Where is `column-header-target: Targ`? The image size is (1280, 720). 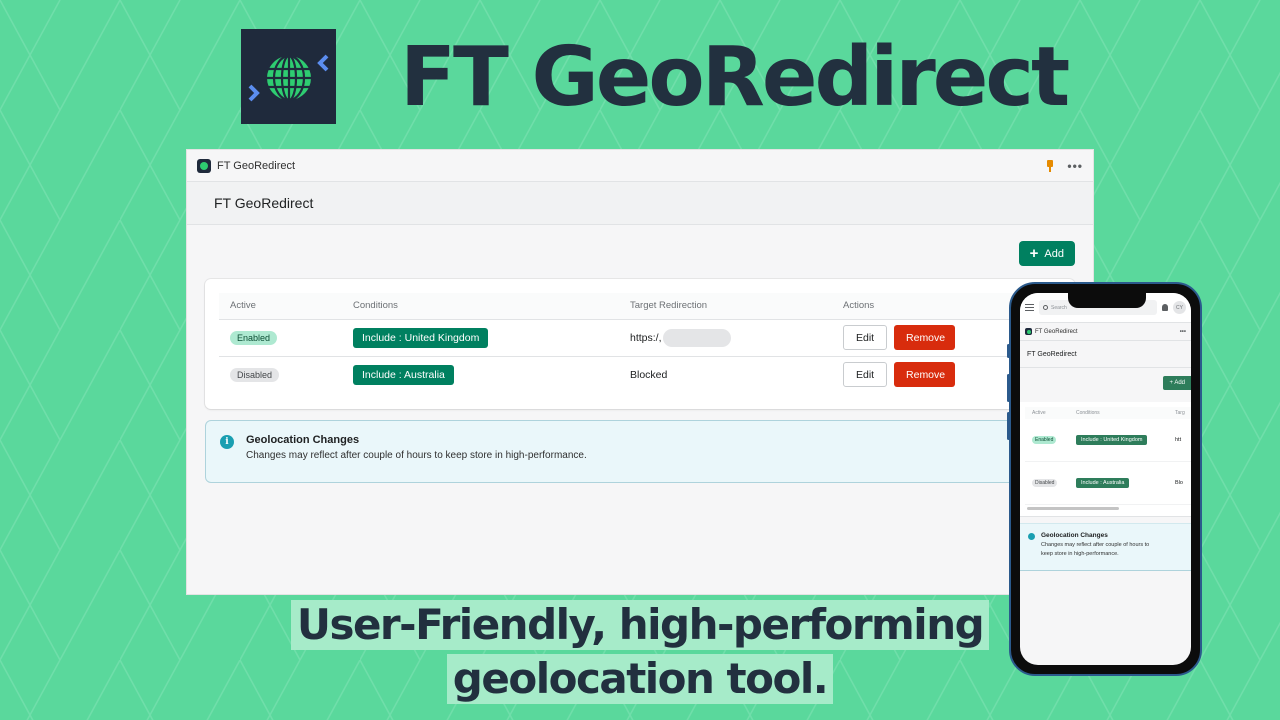 column-header-target: Targ is located at coordinates (1180, 413).